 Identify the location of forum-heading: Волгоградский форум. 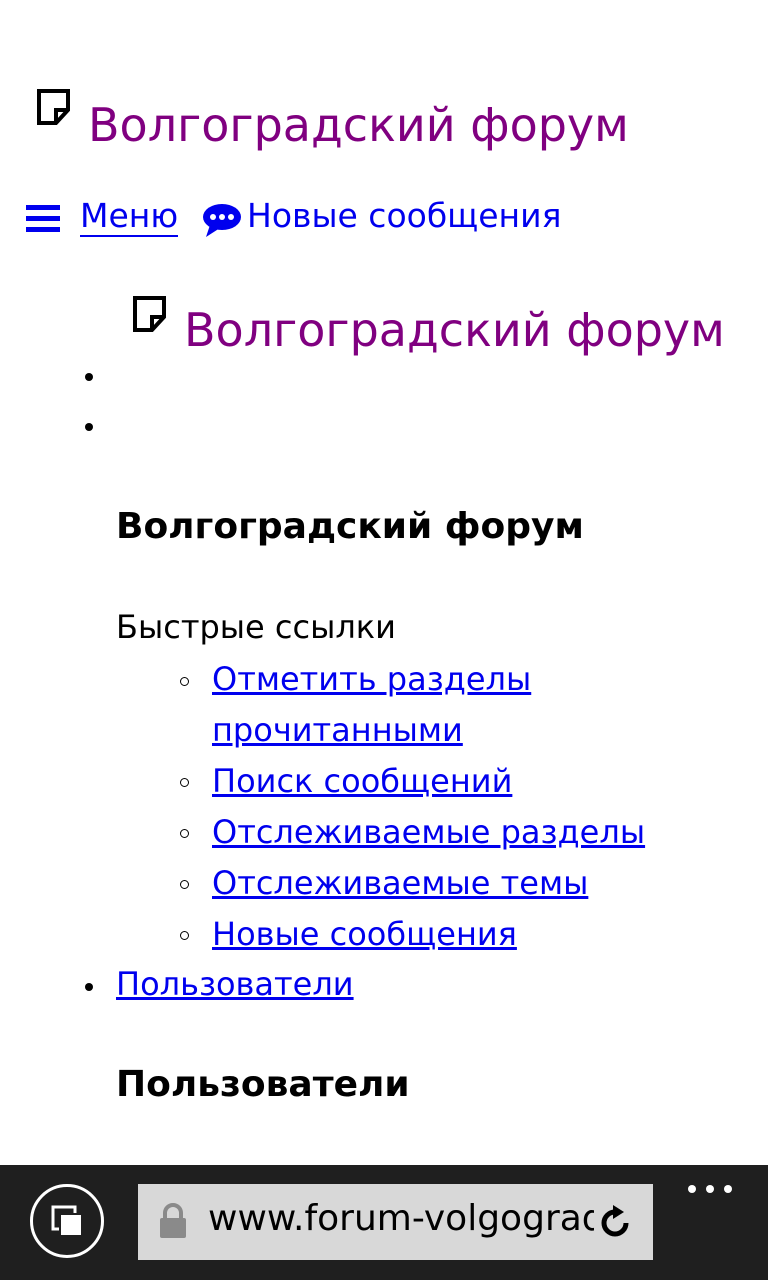
(350, 526).